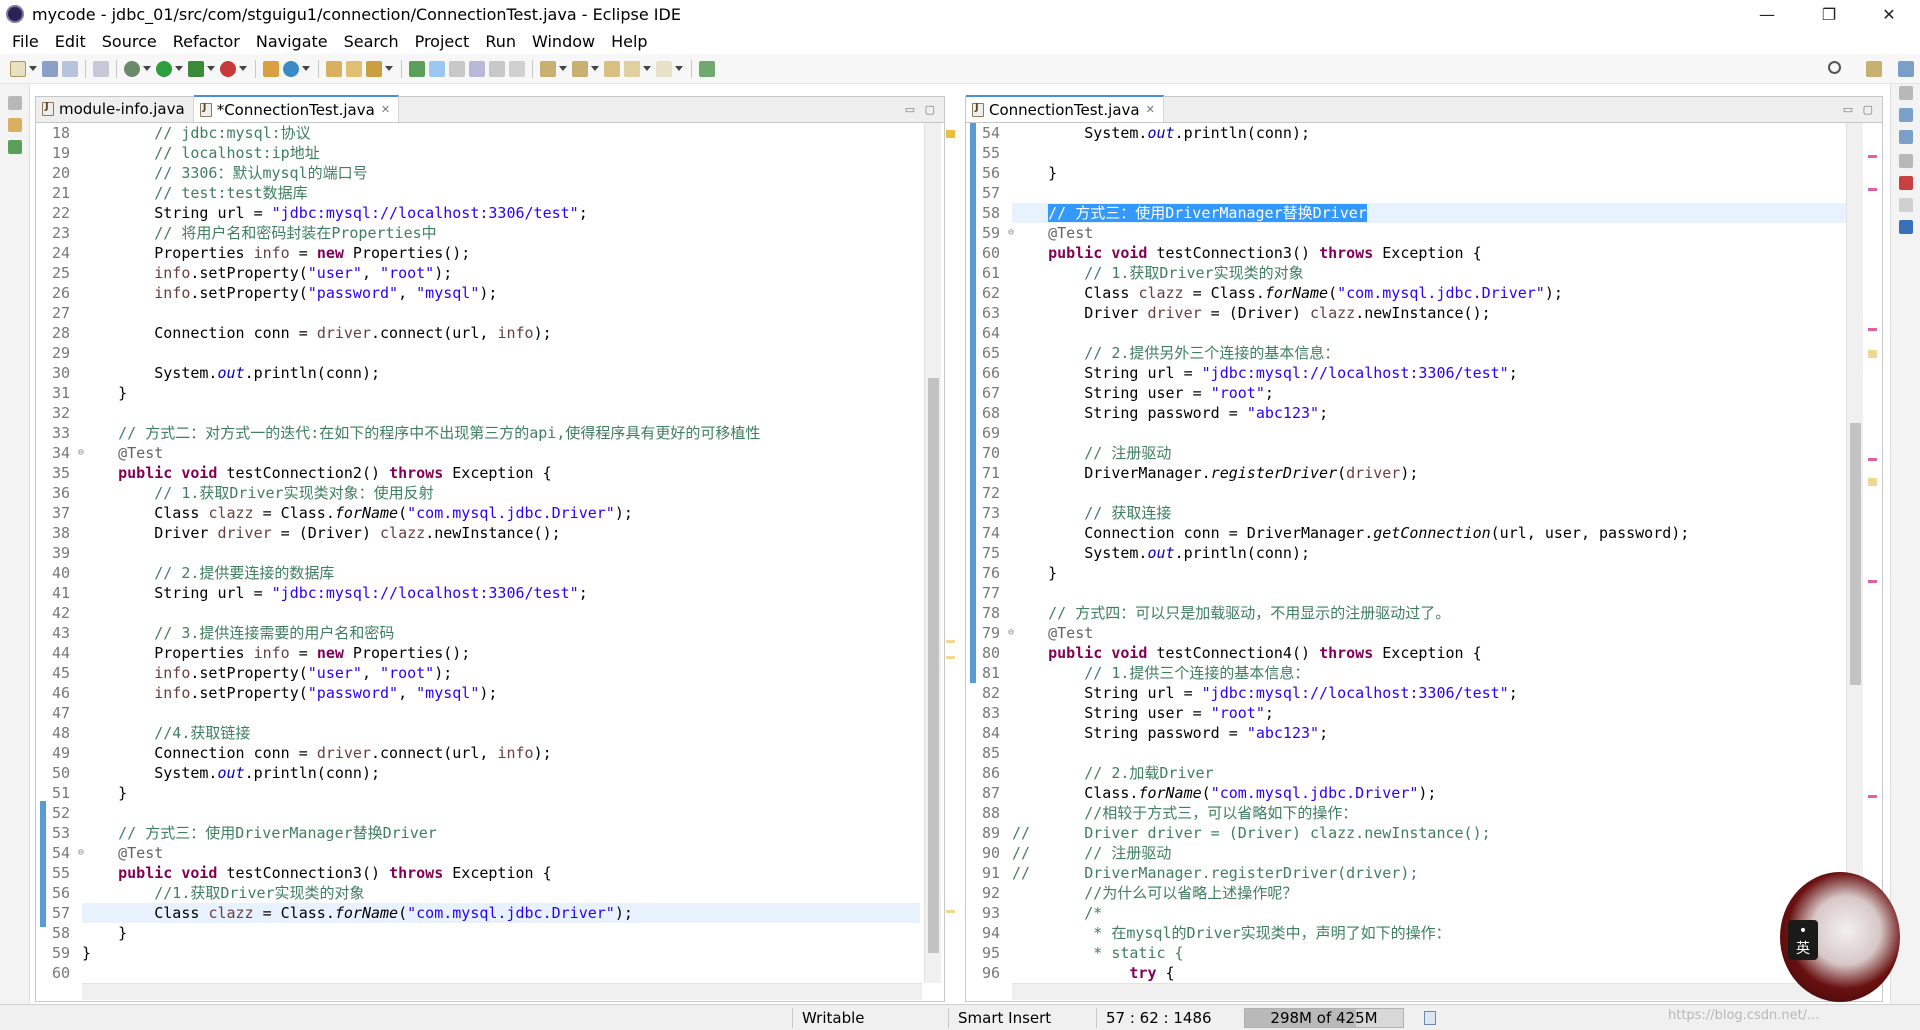 The height and width of the screenshot is (1030, 1920). What do you see at coordinates (115, 109) in the screenshot?
I see `tab-module-info: module-info.java` at bounding box center [115, 109].